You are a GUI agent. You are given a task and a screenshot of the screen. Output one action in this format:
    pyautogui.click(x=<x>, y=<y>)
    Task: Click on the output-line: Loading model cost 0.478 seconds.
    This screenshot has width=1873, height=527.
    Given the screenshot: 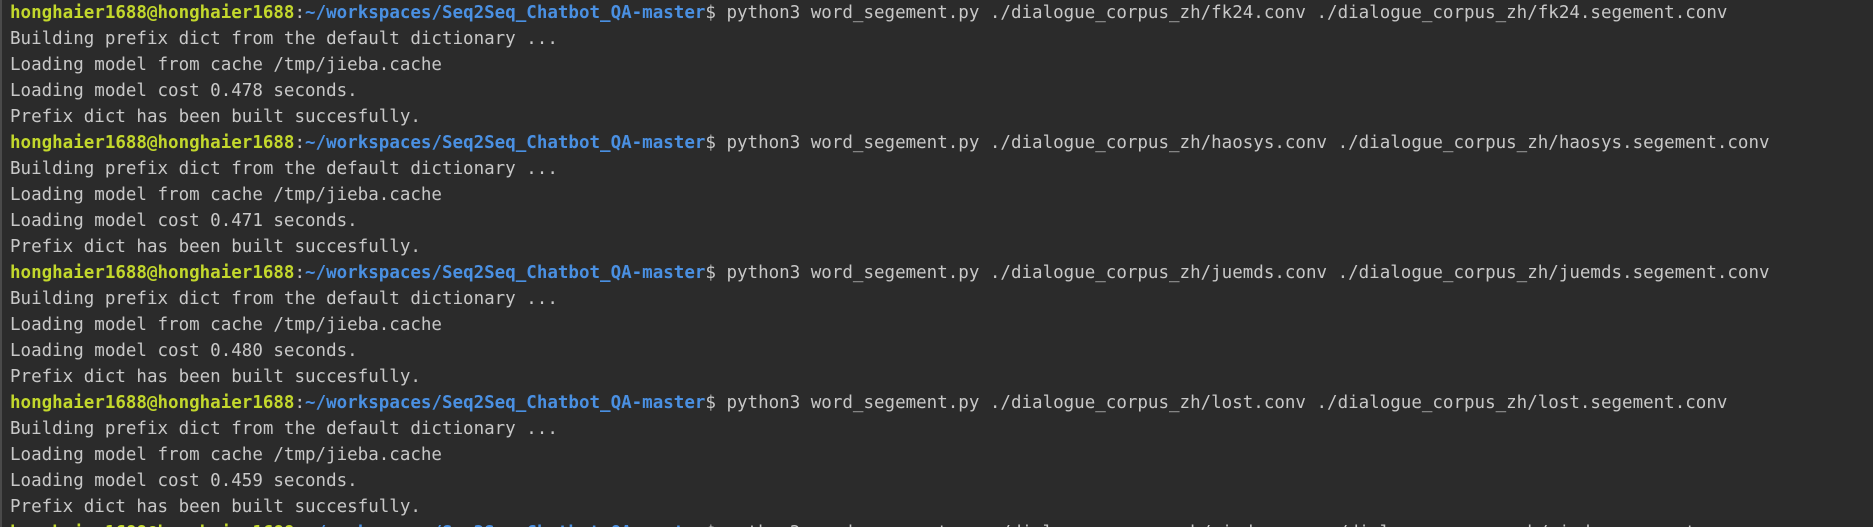 What is the action you would take?
    pyautogui.click(x=184, y=91)
    